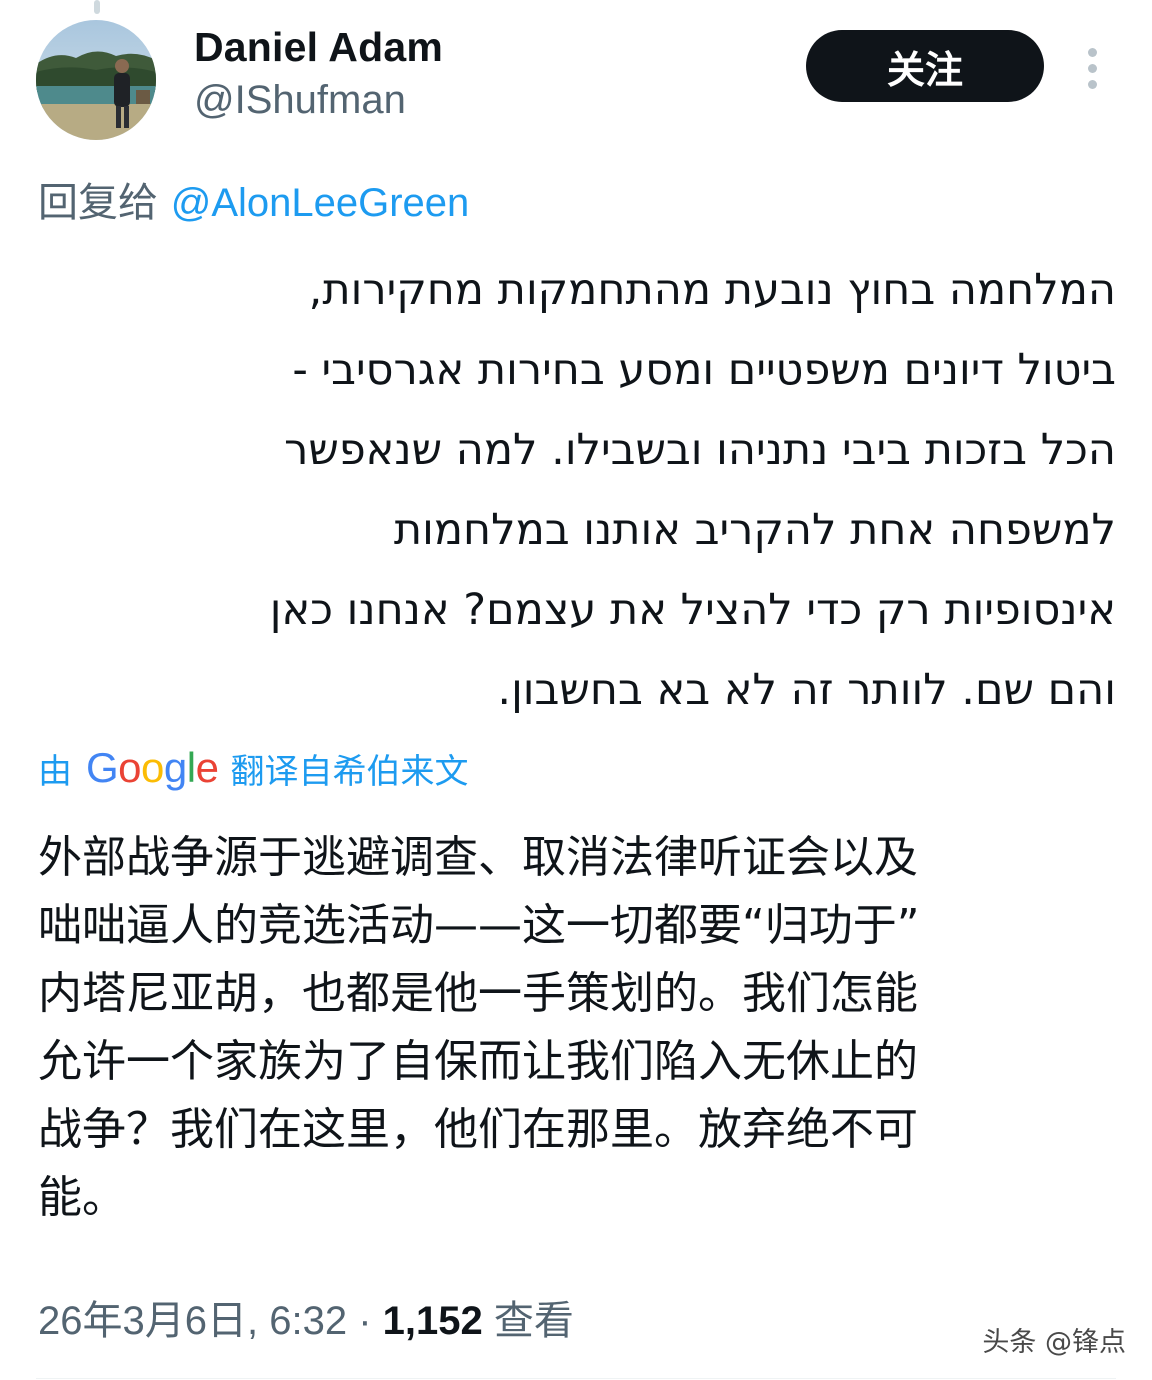  What do you see at coordinates (925, 66) in the screenshot?
I see `follow-button: 关注` at bounding box center [925, 66].